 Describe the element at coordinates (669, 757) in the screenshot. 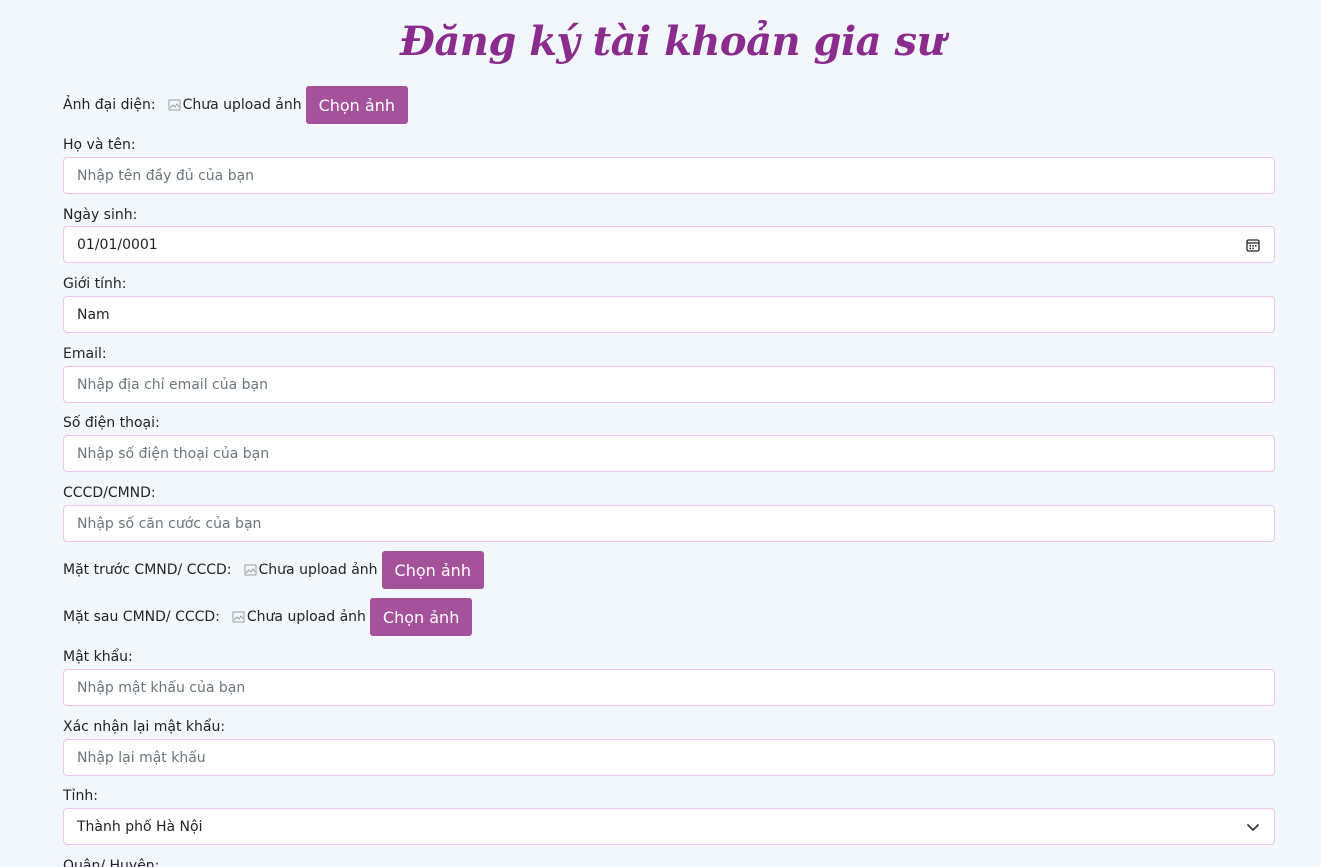

I see `confirm-password-input` at that location.